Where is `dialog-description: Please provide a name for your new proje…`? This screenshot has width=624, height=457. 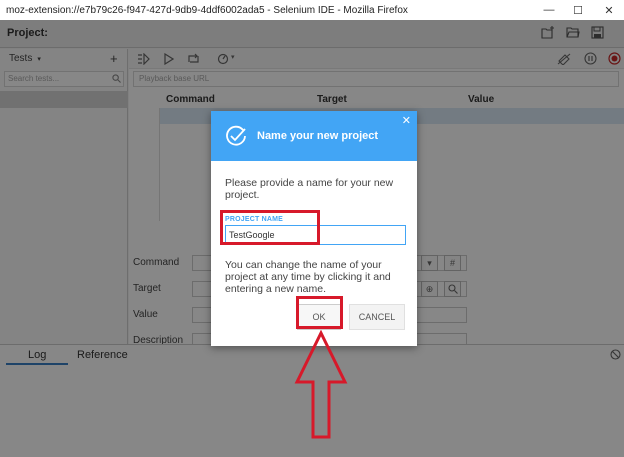 dialog-description: Please provide a name for your new proje… is located at coordinates (309, 189).